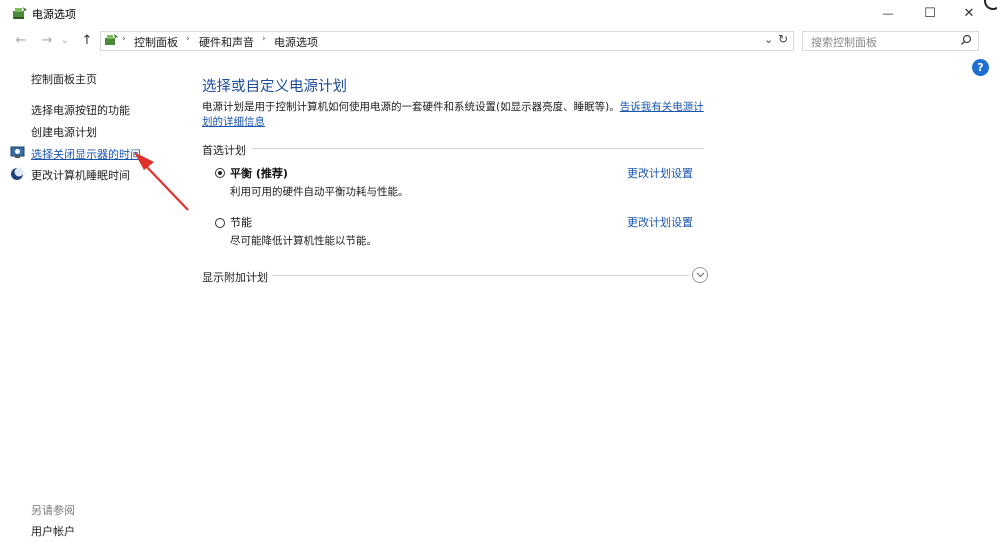 Image resolution: width=997 pixels, height=543 pixels. What do you see at coordinates (259, 173) in the screenshot?
I see `plan-balanced-name: 平衡 (推荐)` at bounding box center [259, 173].